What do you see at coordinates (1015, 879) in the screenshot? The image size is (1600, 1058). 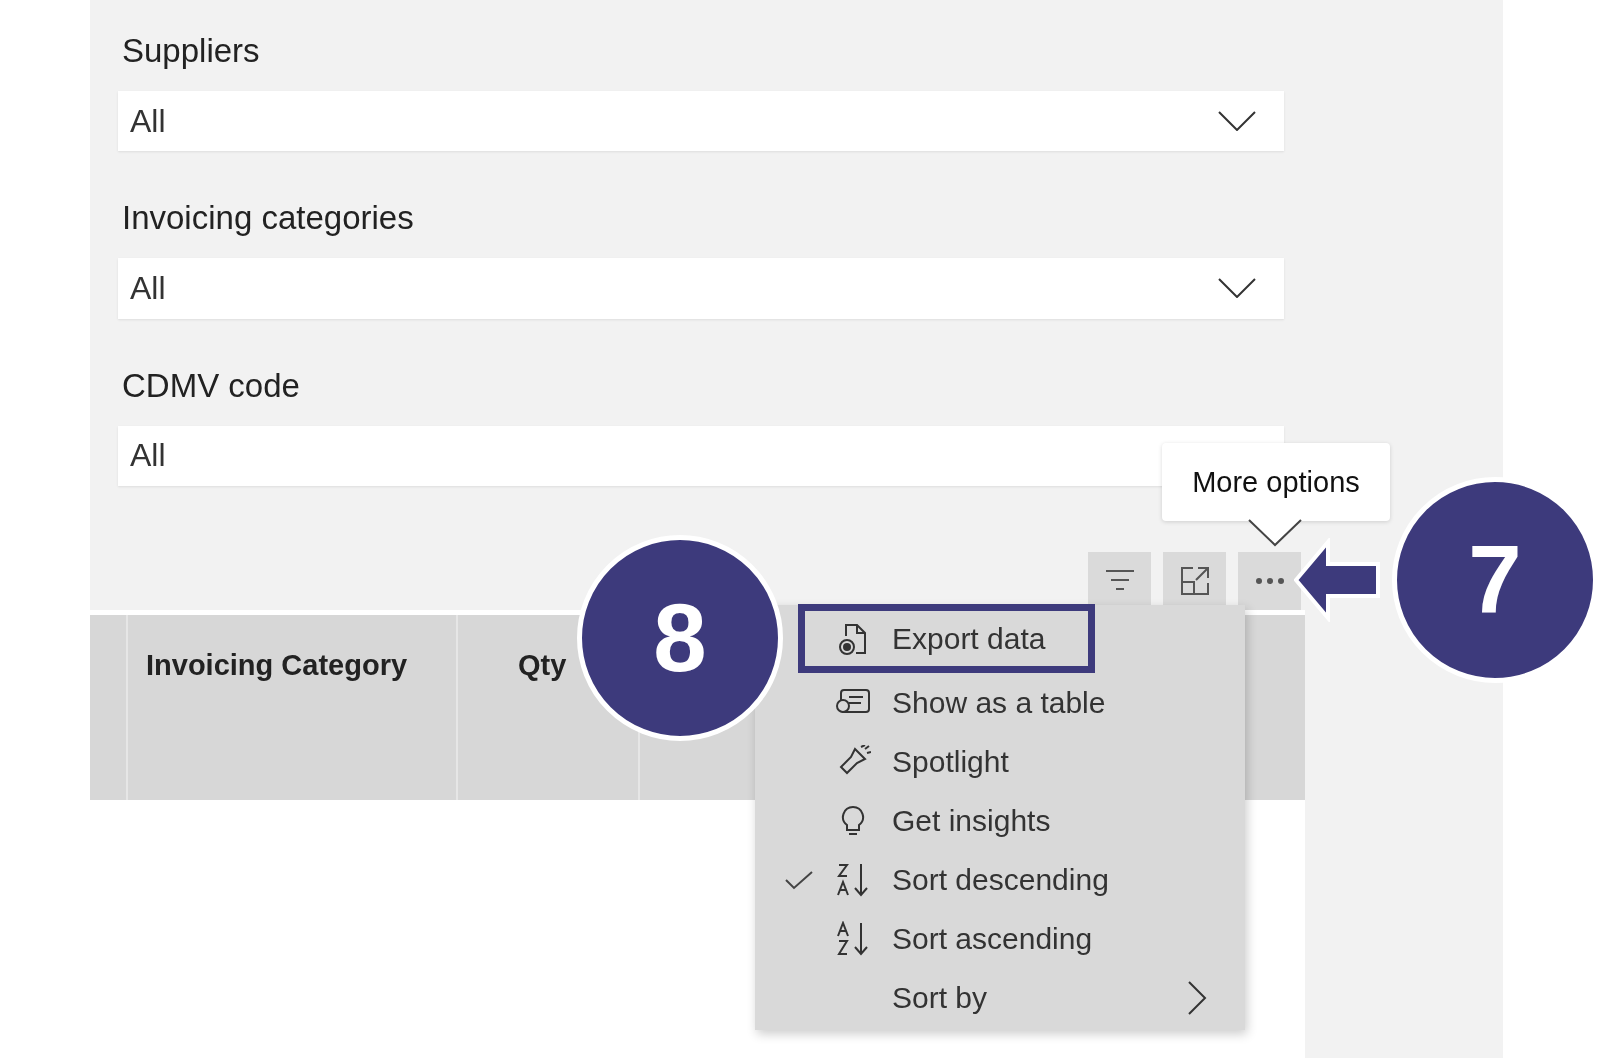 I see `menu-item: Sort descending` at bounding box center [1015, 879].